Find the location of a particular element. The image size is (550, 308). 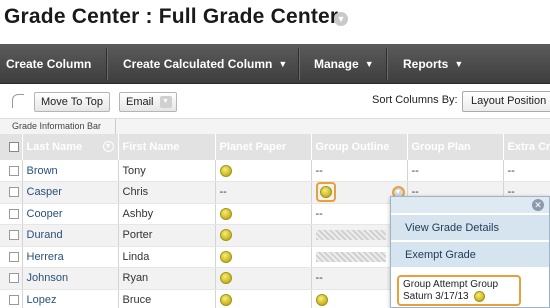

menu-item-exempt-grade: Exempt Grade is located at coordinates (470, 255).